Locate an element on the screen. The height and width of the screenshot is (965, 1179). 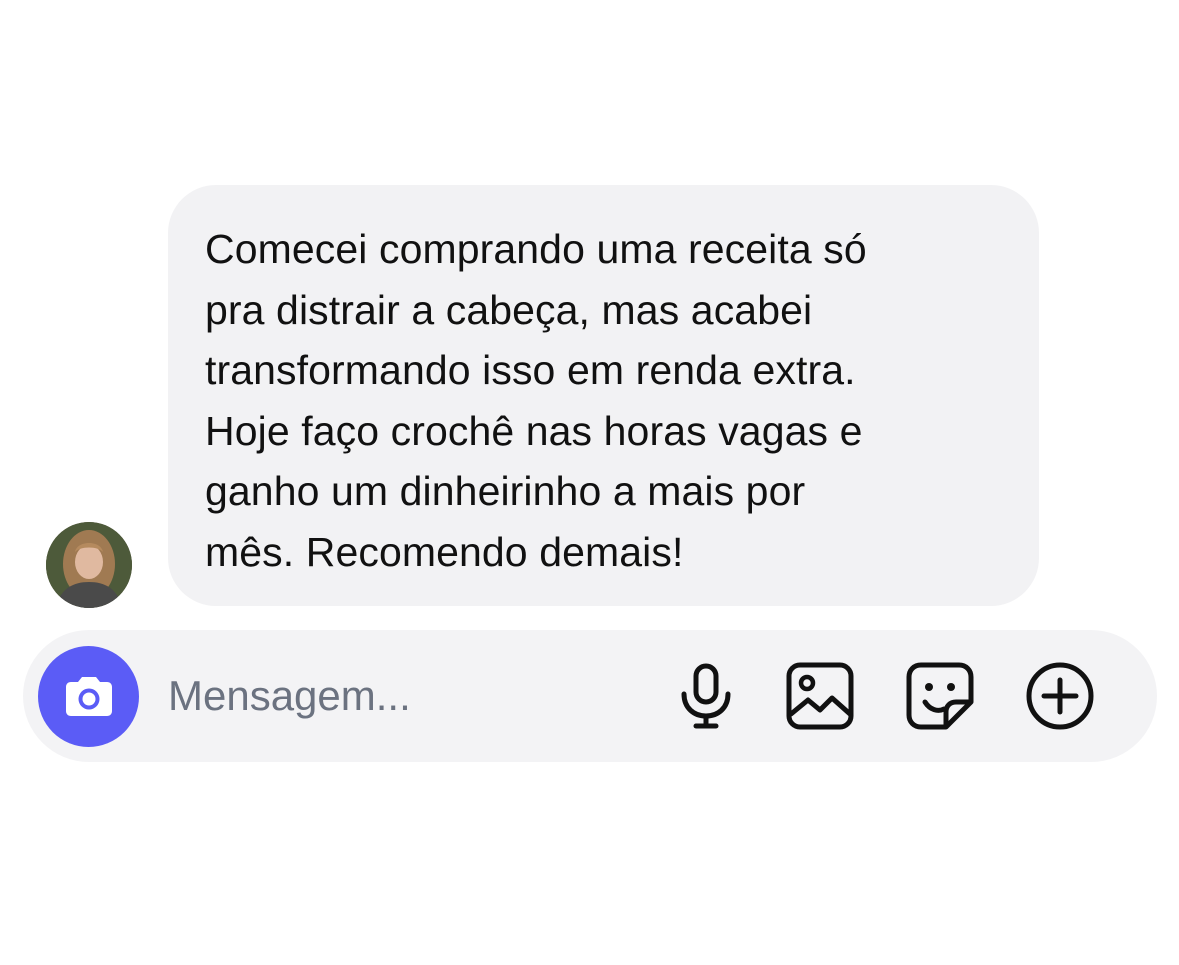
microphone-button is located at coordinates (706, 696).